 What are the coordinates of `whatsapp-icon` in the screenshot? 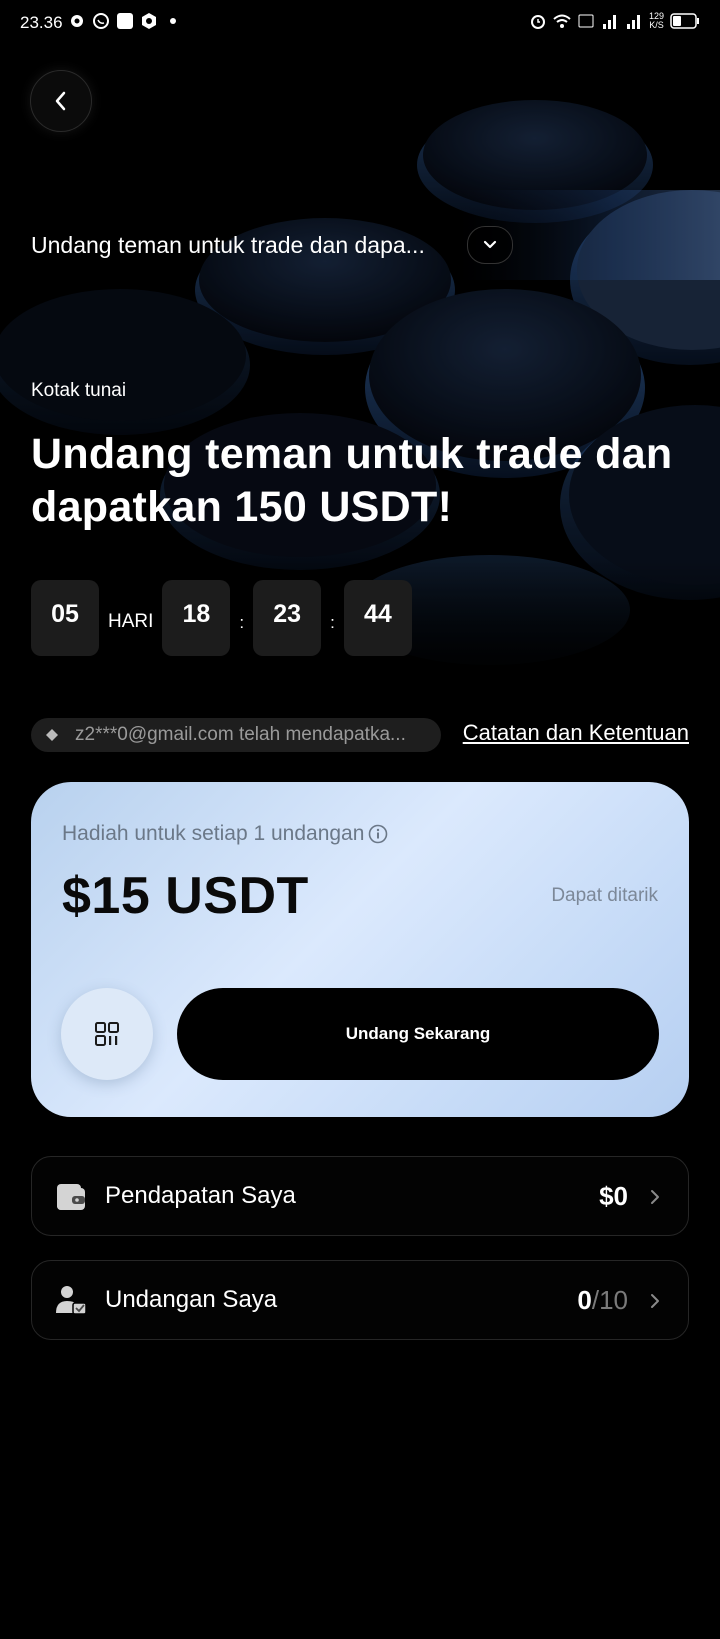 It's located at (101, 21).